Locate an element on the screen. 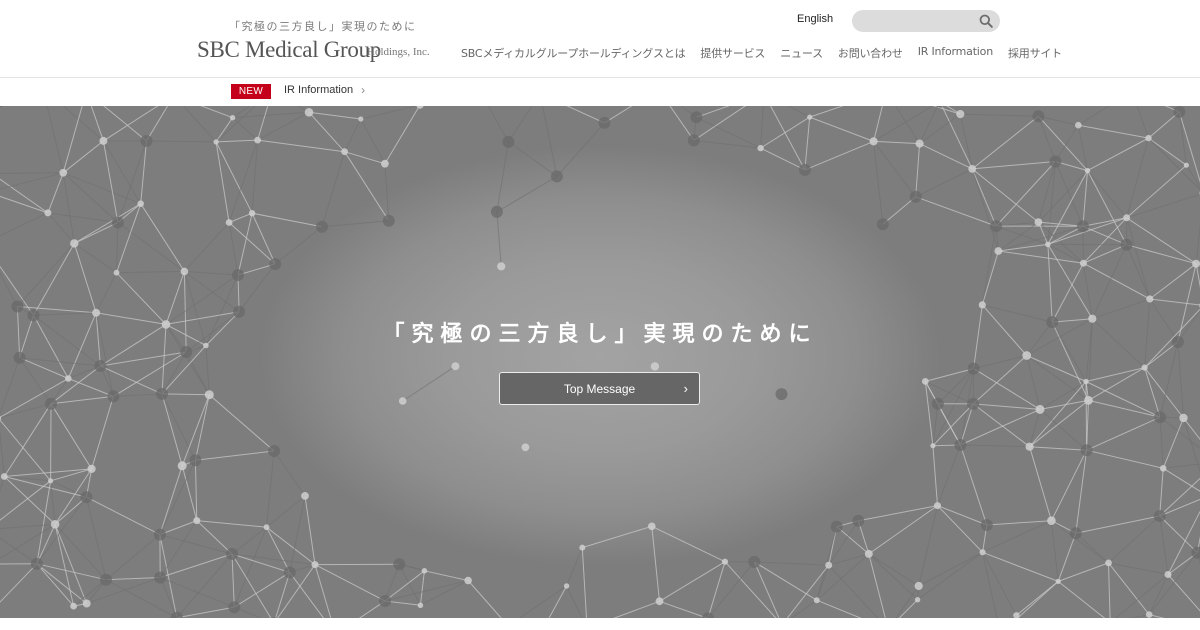 This screenshot has width=1200, height=630. language-switch-english: English is located at coordinates (815, 19).